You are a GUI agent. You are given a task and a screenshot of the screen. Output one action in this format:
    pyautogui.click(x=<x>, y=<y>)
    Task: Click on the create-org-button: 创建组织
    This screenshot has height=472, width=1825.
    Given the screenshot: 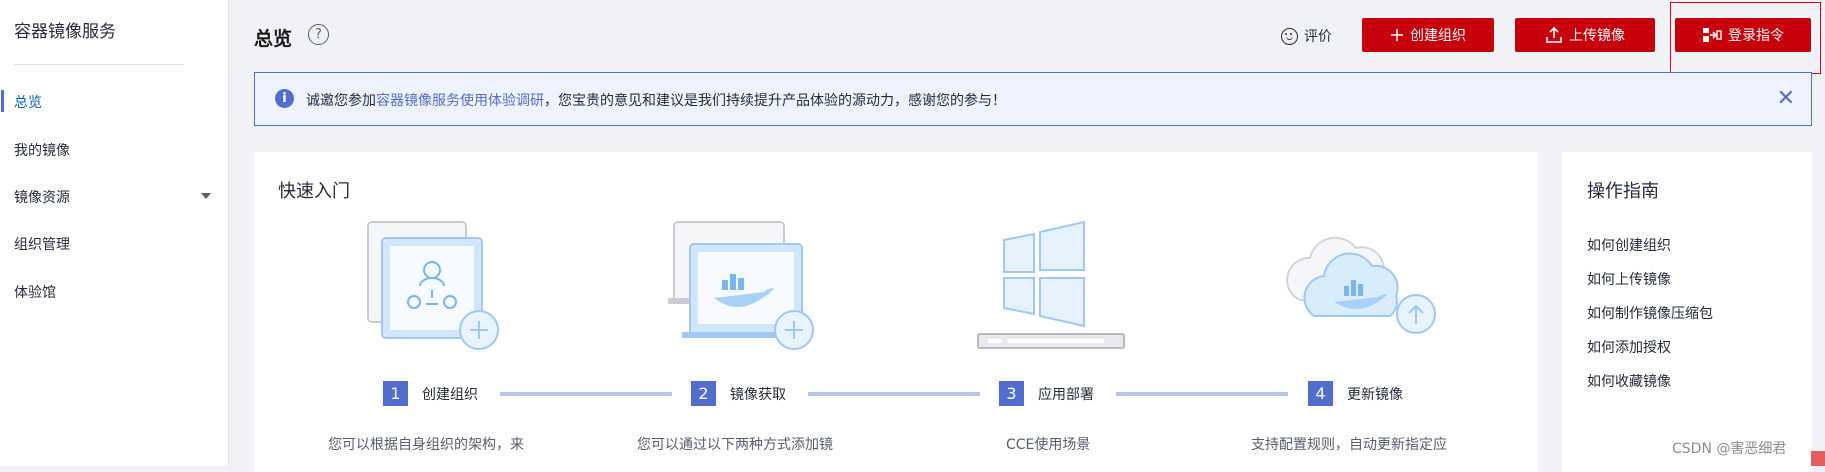 What is the action you would take?
    pyautogui.click(x=1428, y=35)
    